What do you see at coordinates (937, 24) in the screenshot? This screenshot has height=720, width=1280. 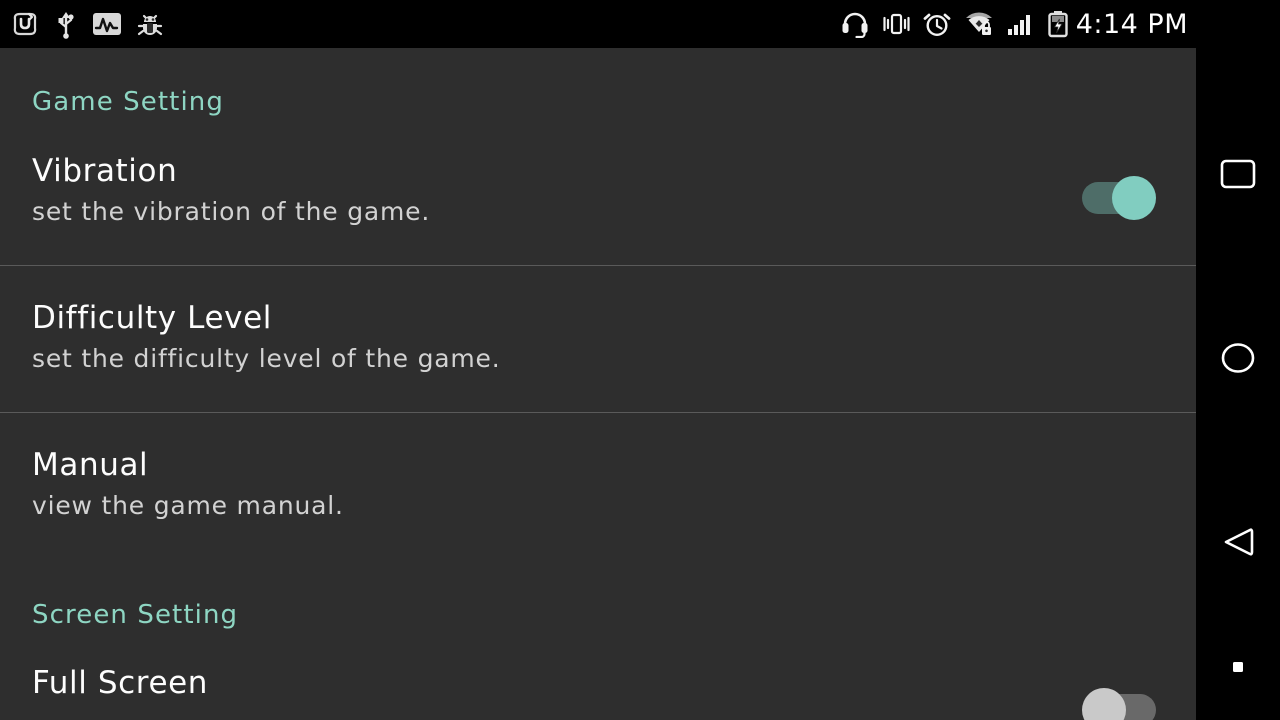 I see `alarm-icon` at bounding box center [937, 24].